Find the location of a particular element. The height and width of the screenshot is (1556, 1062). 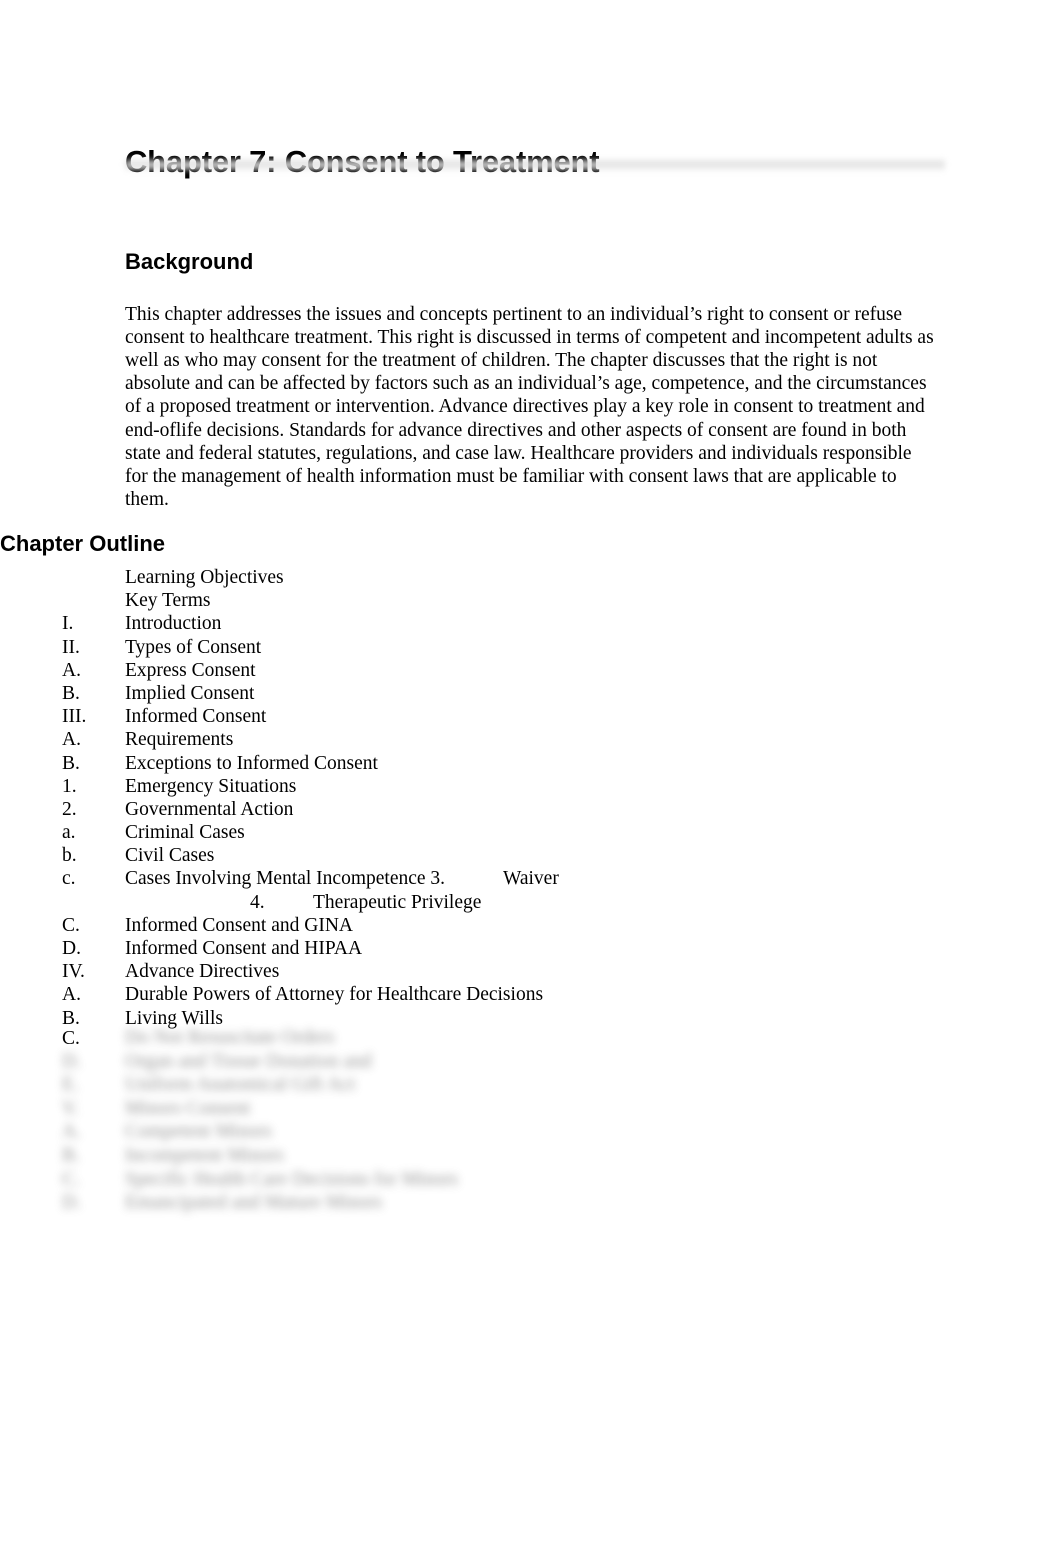

outline-label: Emergency Situations is located at coordinates (211, 786).